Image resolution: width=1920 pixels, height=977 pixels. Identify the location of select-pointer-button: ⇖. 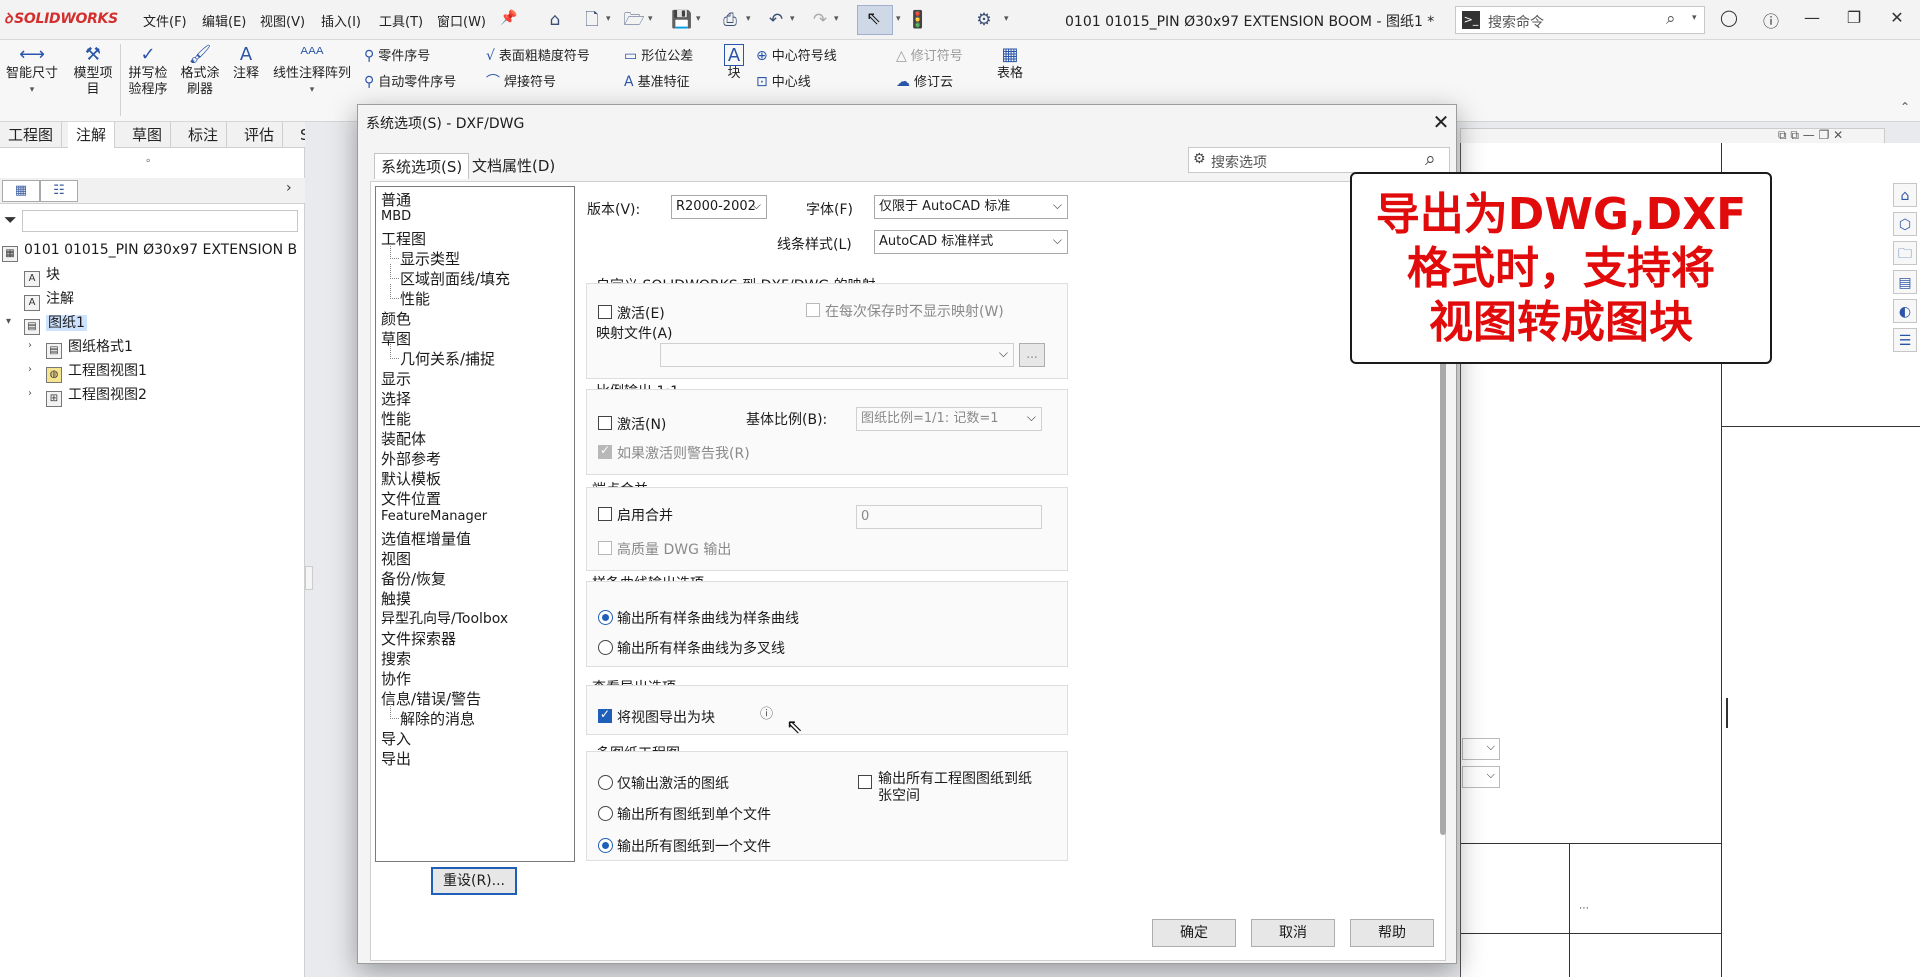
(875, 20).